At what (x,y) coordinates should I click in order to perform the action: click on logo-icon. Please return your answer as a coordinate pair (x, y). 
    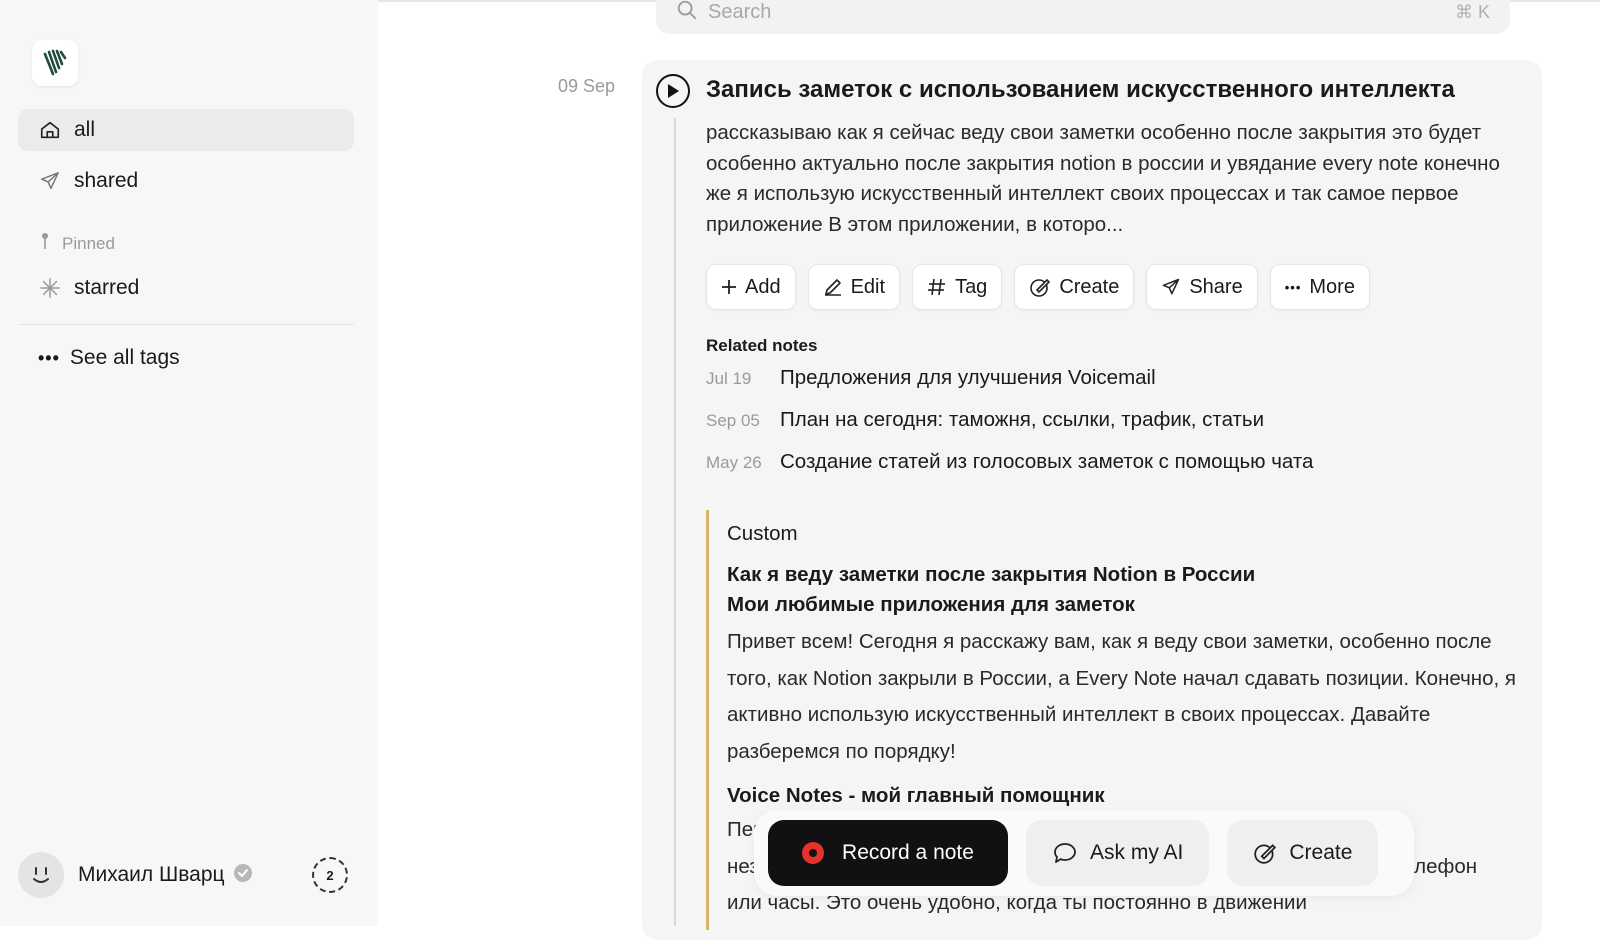
    Looking at the image, I should click on (55, 62).